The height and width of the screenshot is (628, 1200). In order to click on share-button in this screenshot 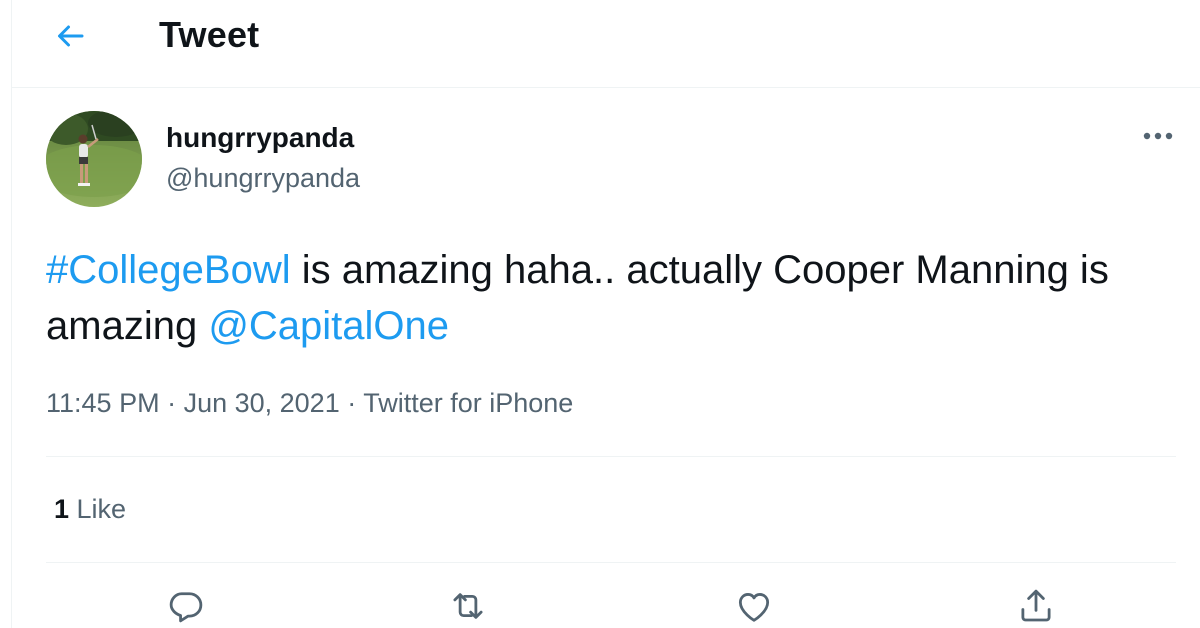, I will do `click(1036, 606)`.